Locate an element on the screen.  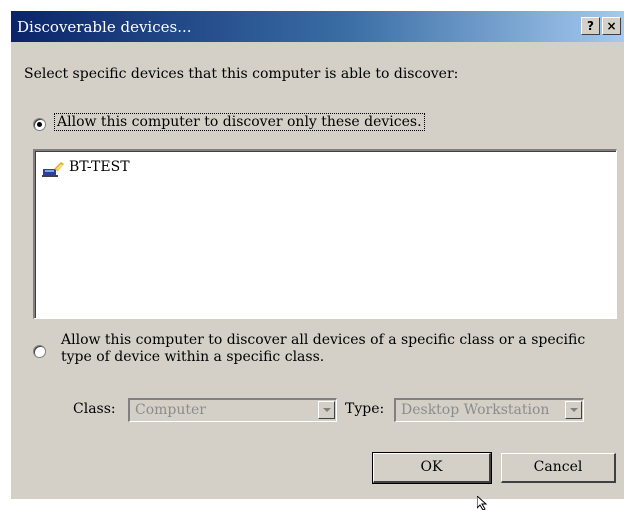
help-icon: ? is located at coordinates (590, 26).